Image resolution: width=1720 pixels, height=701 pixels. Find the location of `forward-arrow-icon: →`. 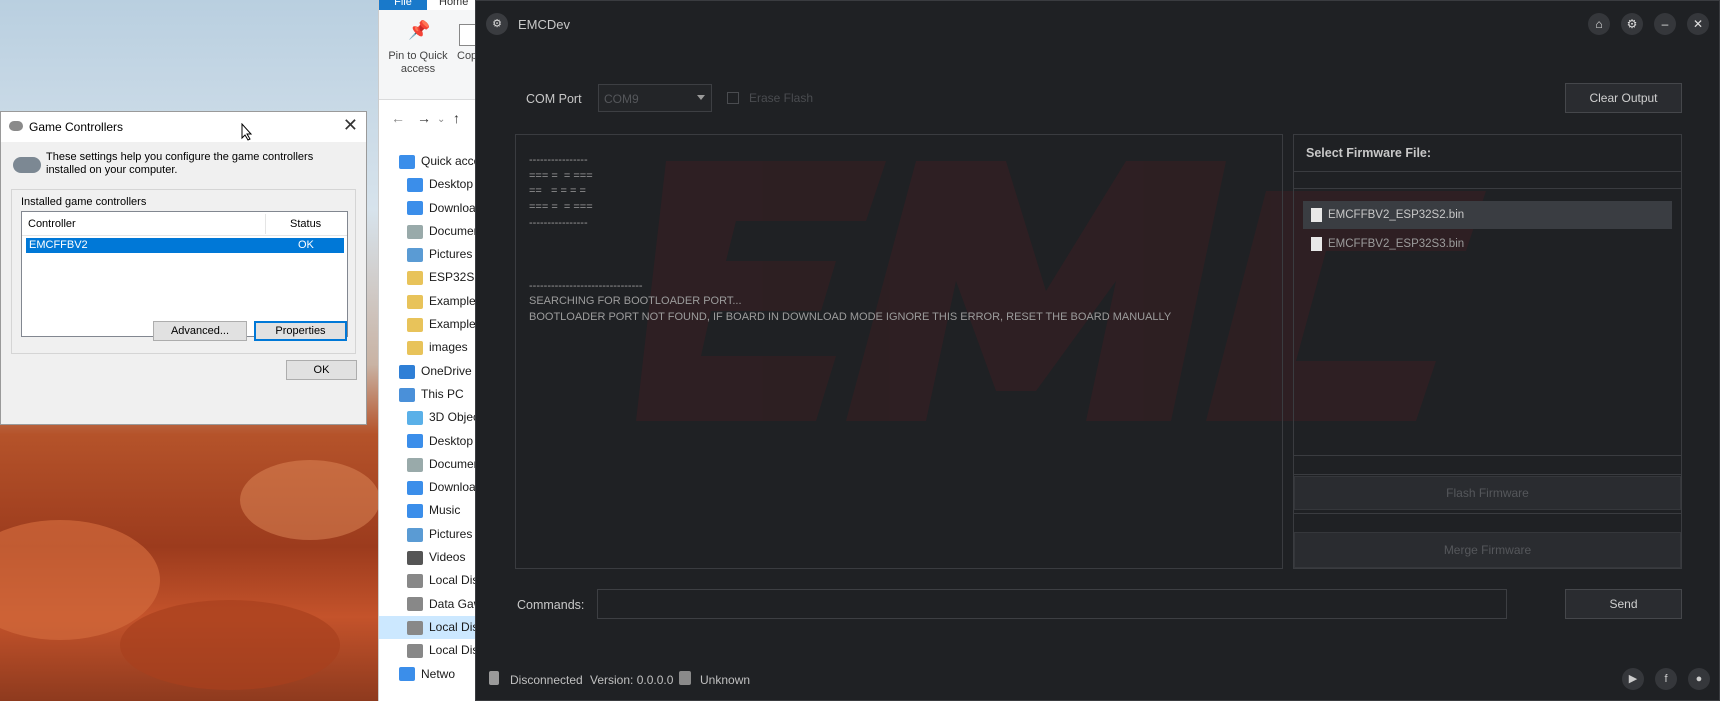

forward-arrow-icon: → is located at coordinates (424, 118).